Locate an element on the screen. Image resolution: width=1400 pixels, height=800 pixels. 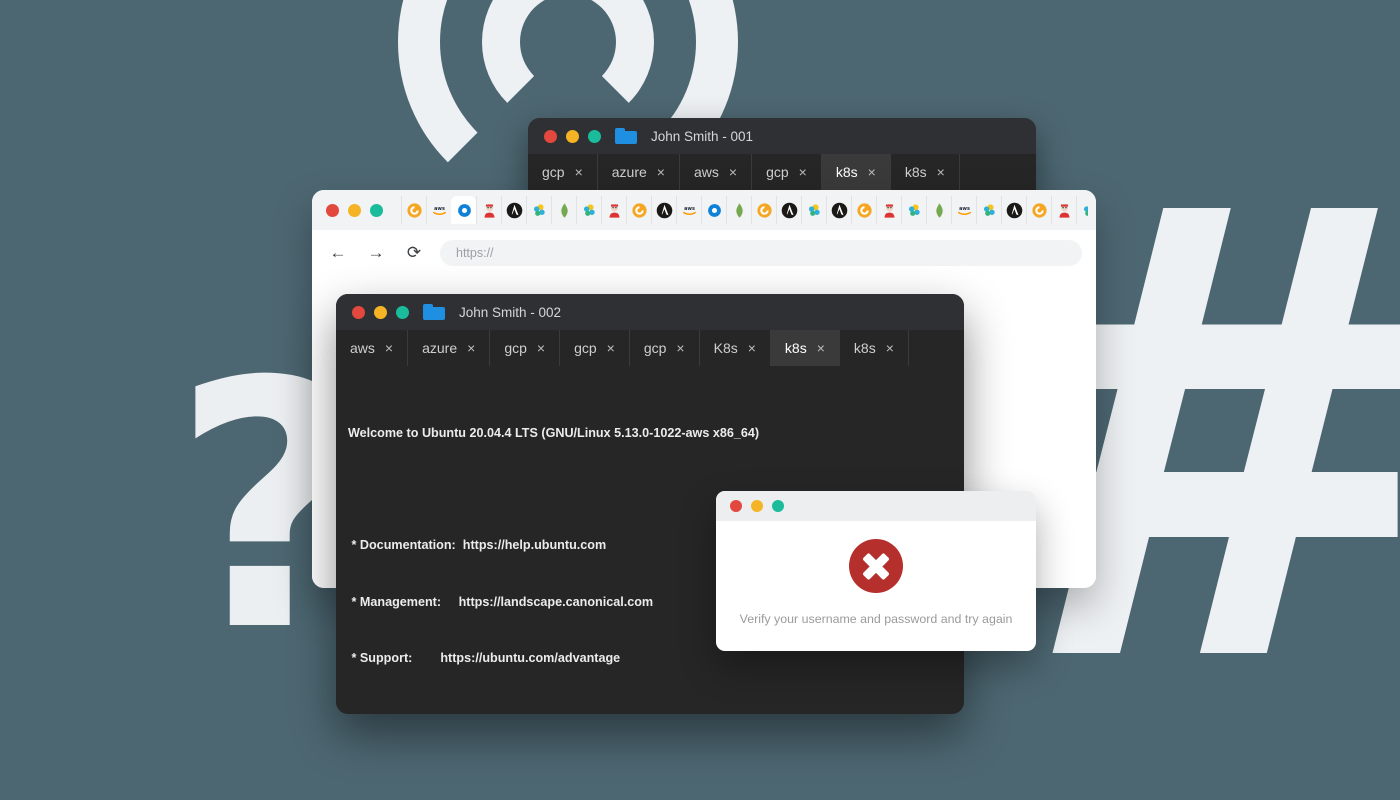
browser-tab-1: aws is located at coordinates (438, 210).